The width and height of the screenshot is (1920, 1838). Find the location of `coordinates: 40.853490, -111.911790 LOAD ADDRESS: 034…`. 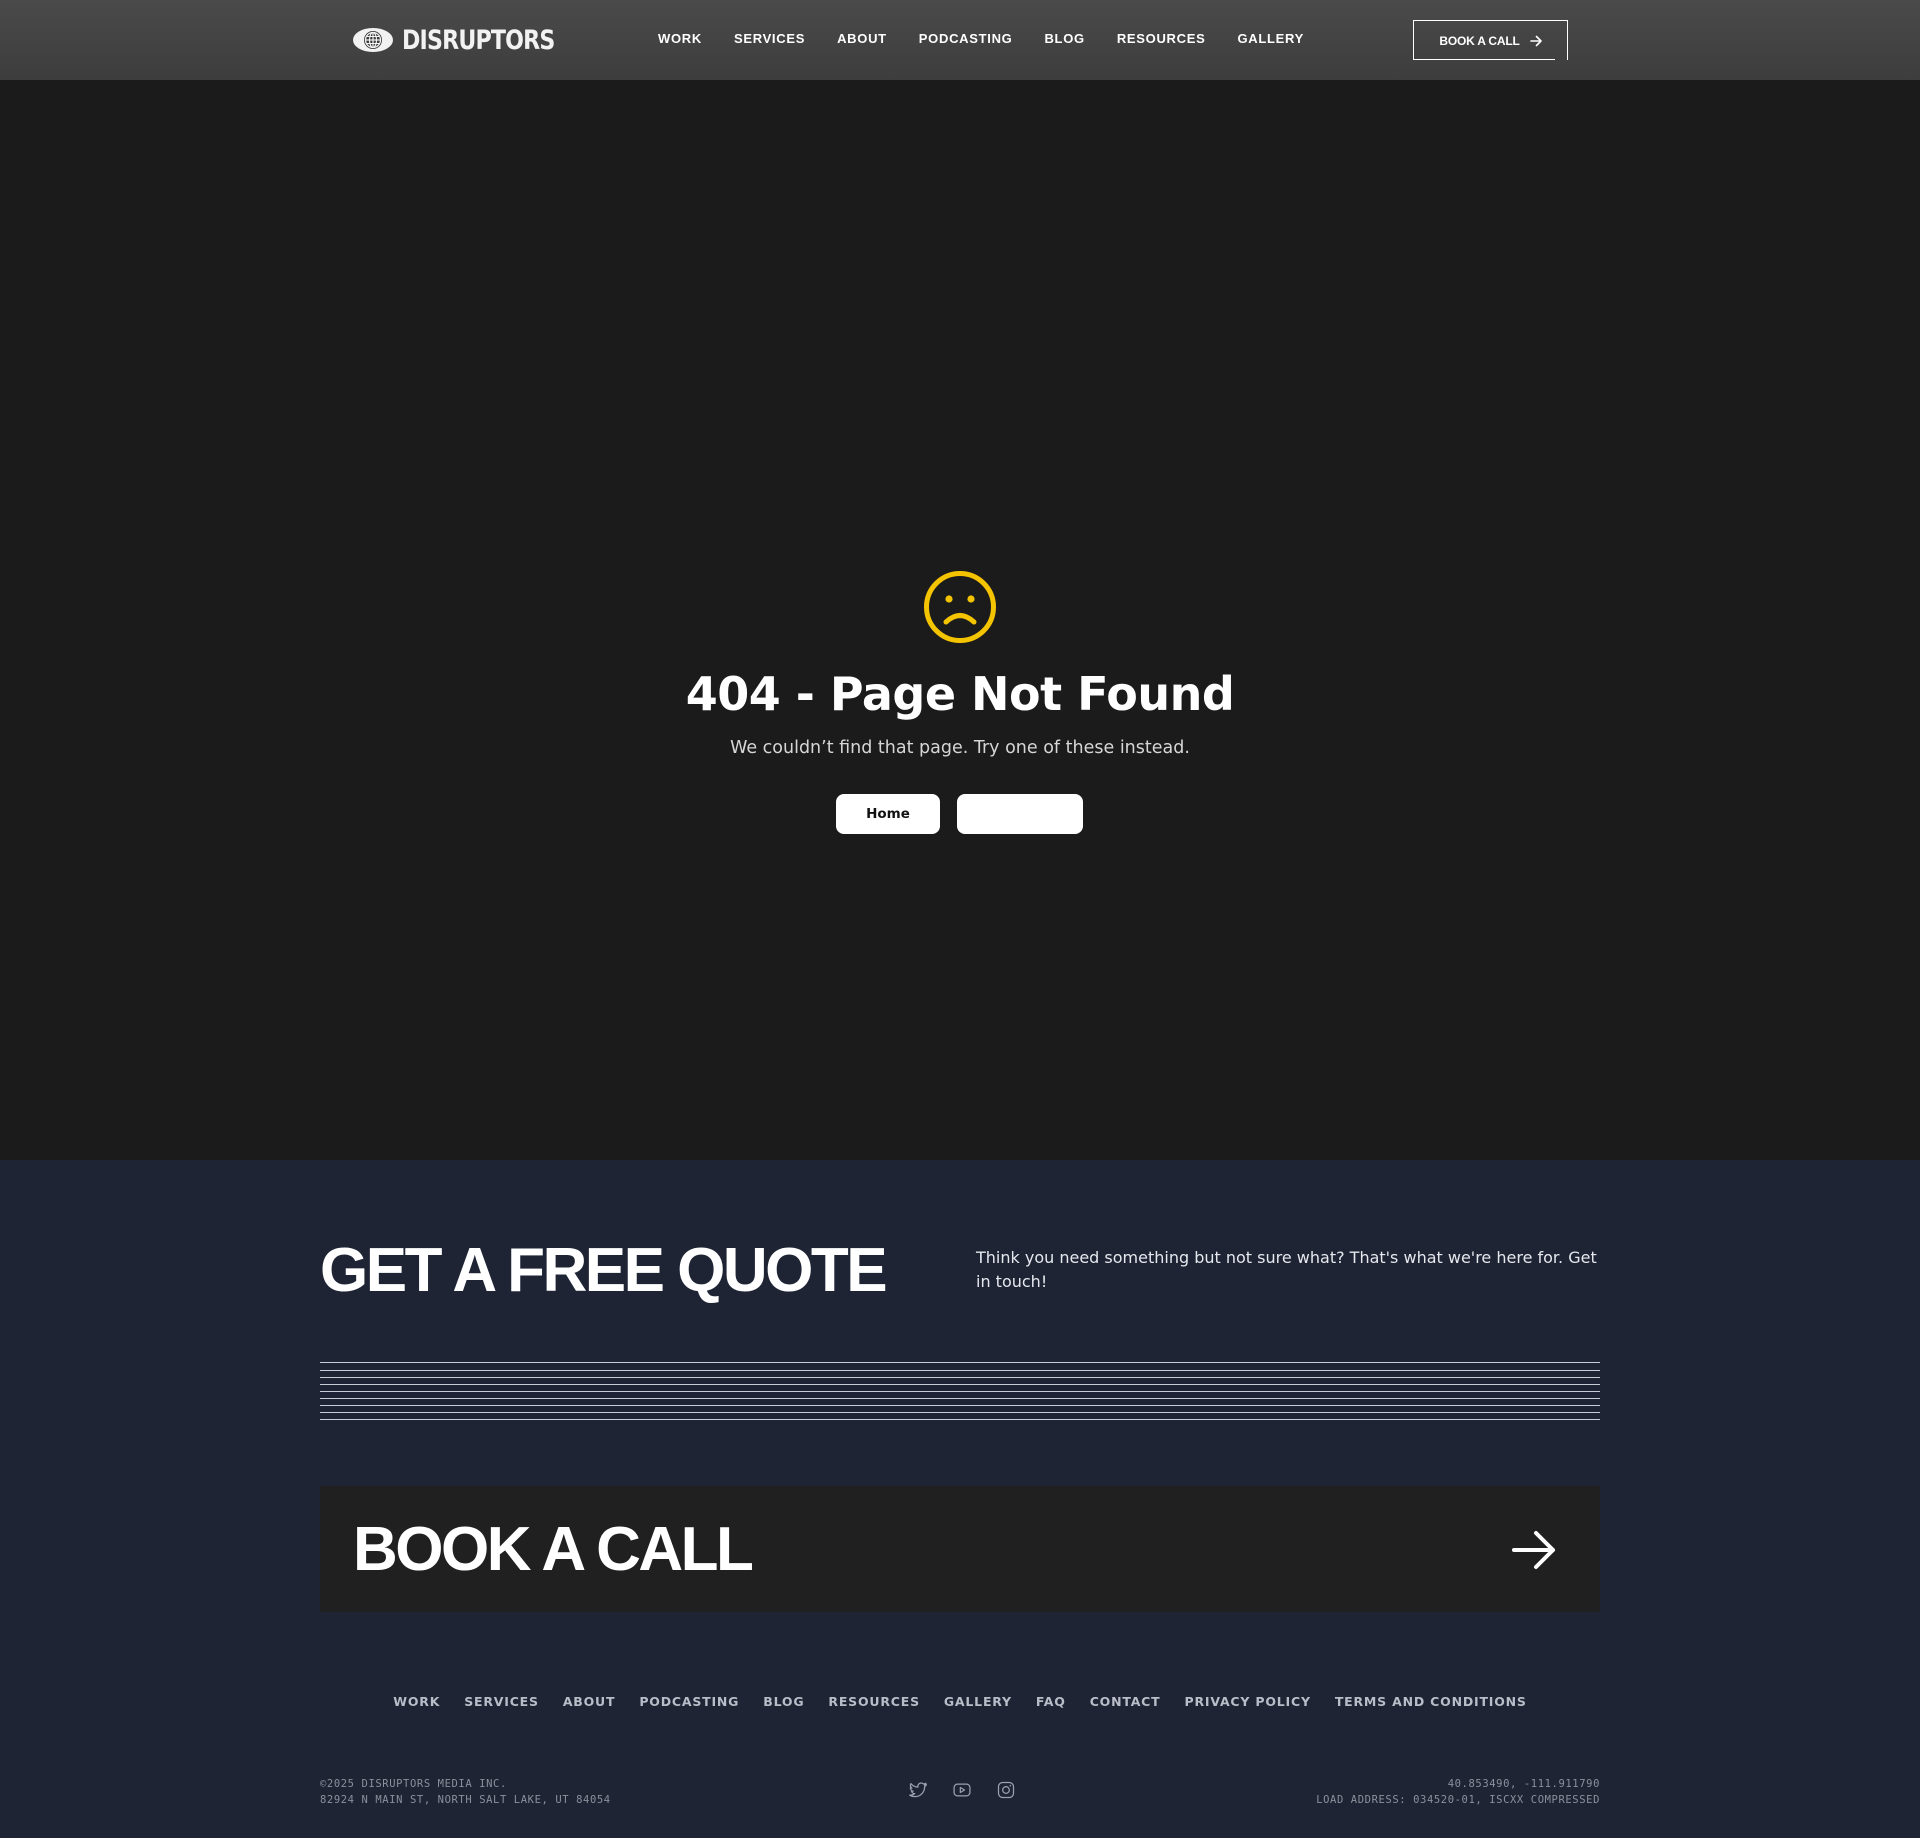

coordinates: 40.853490, -111.911790 LOAD ADDRESS: 034… is located at coordinates (1458, 1792).